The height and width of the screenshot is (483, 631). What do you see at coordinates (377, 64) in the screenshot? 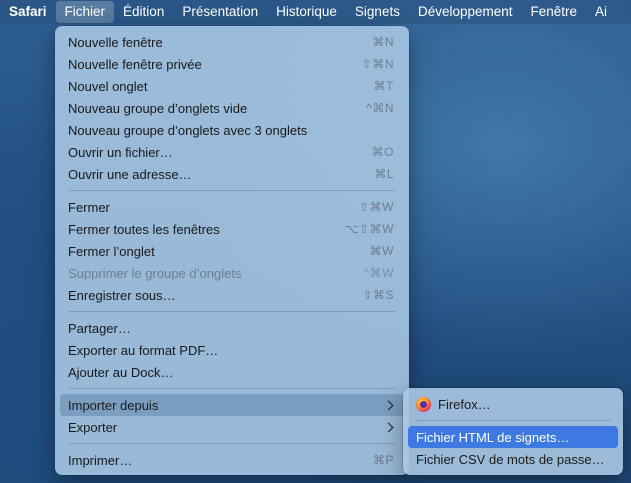
I see `menu-item-shortcut: ⇧⌘N` at bounding box center [377, 64].